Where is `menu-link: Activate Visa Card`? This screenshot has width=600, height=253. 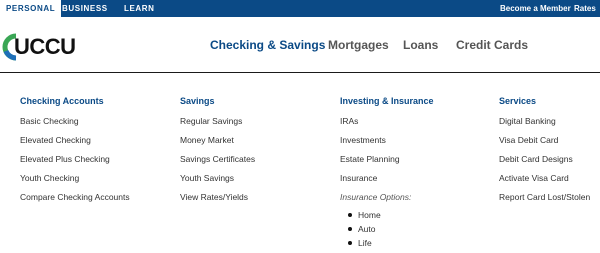
menu-link: Activate Visa Card is located at coordinates (544, 182).